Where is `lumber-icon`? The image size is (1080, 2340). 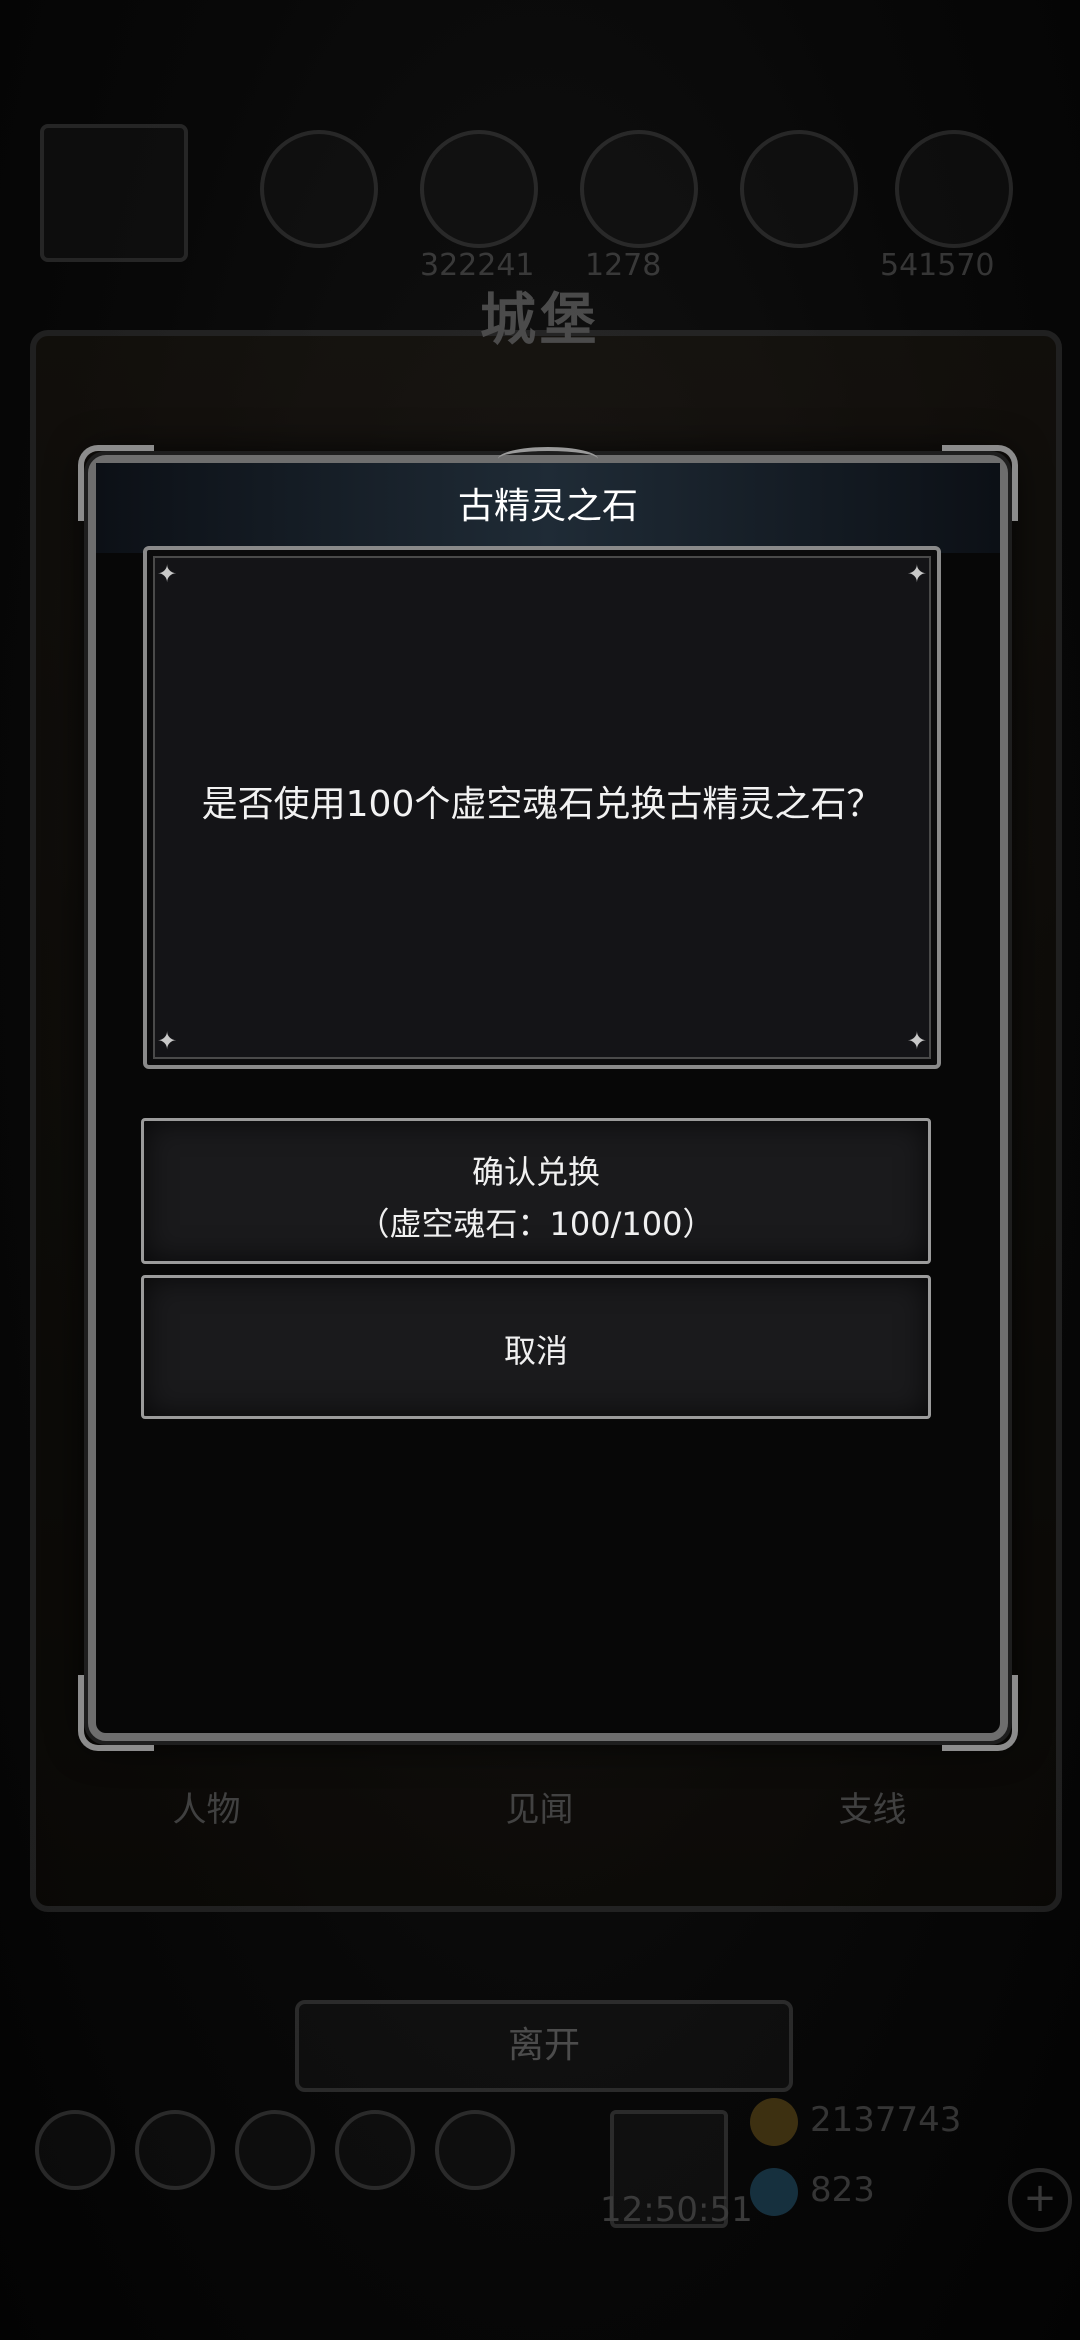
lumber-icon is located at coordinates (479, 189).